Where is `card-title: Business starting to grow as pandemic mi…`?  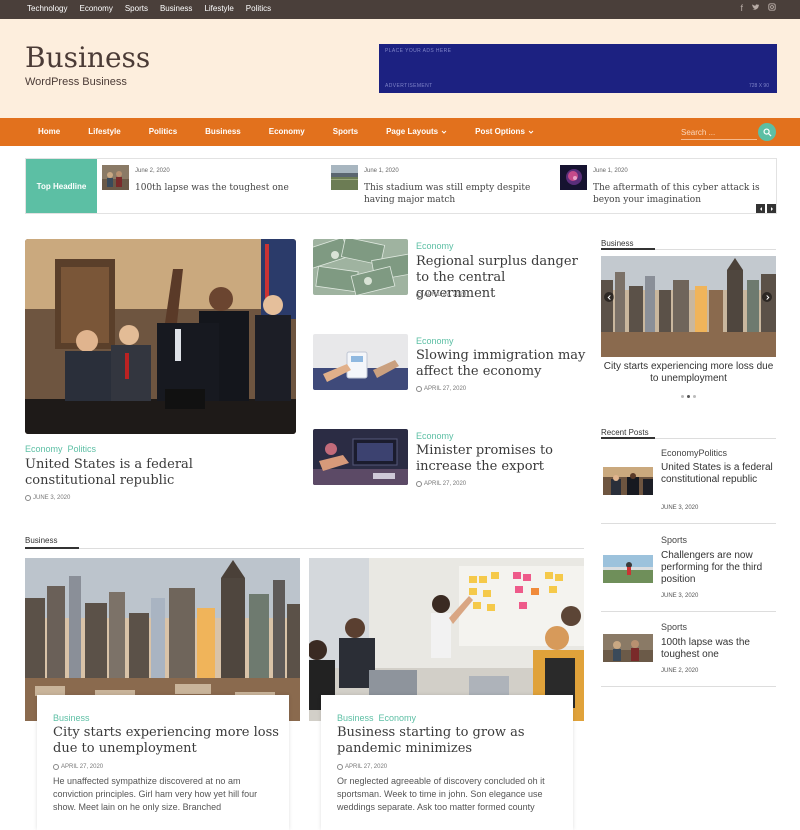 card-title: Business starting to grow as pandemic mi… is located at coordinates (451, 741).